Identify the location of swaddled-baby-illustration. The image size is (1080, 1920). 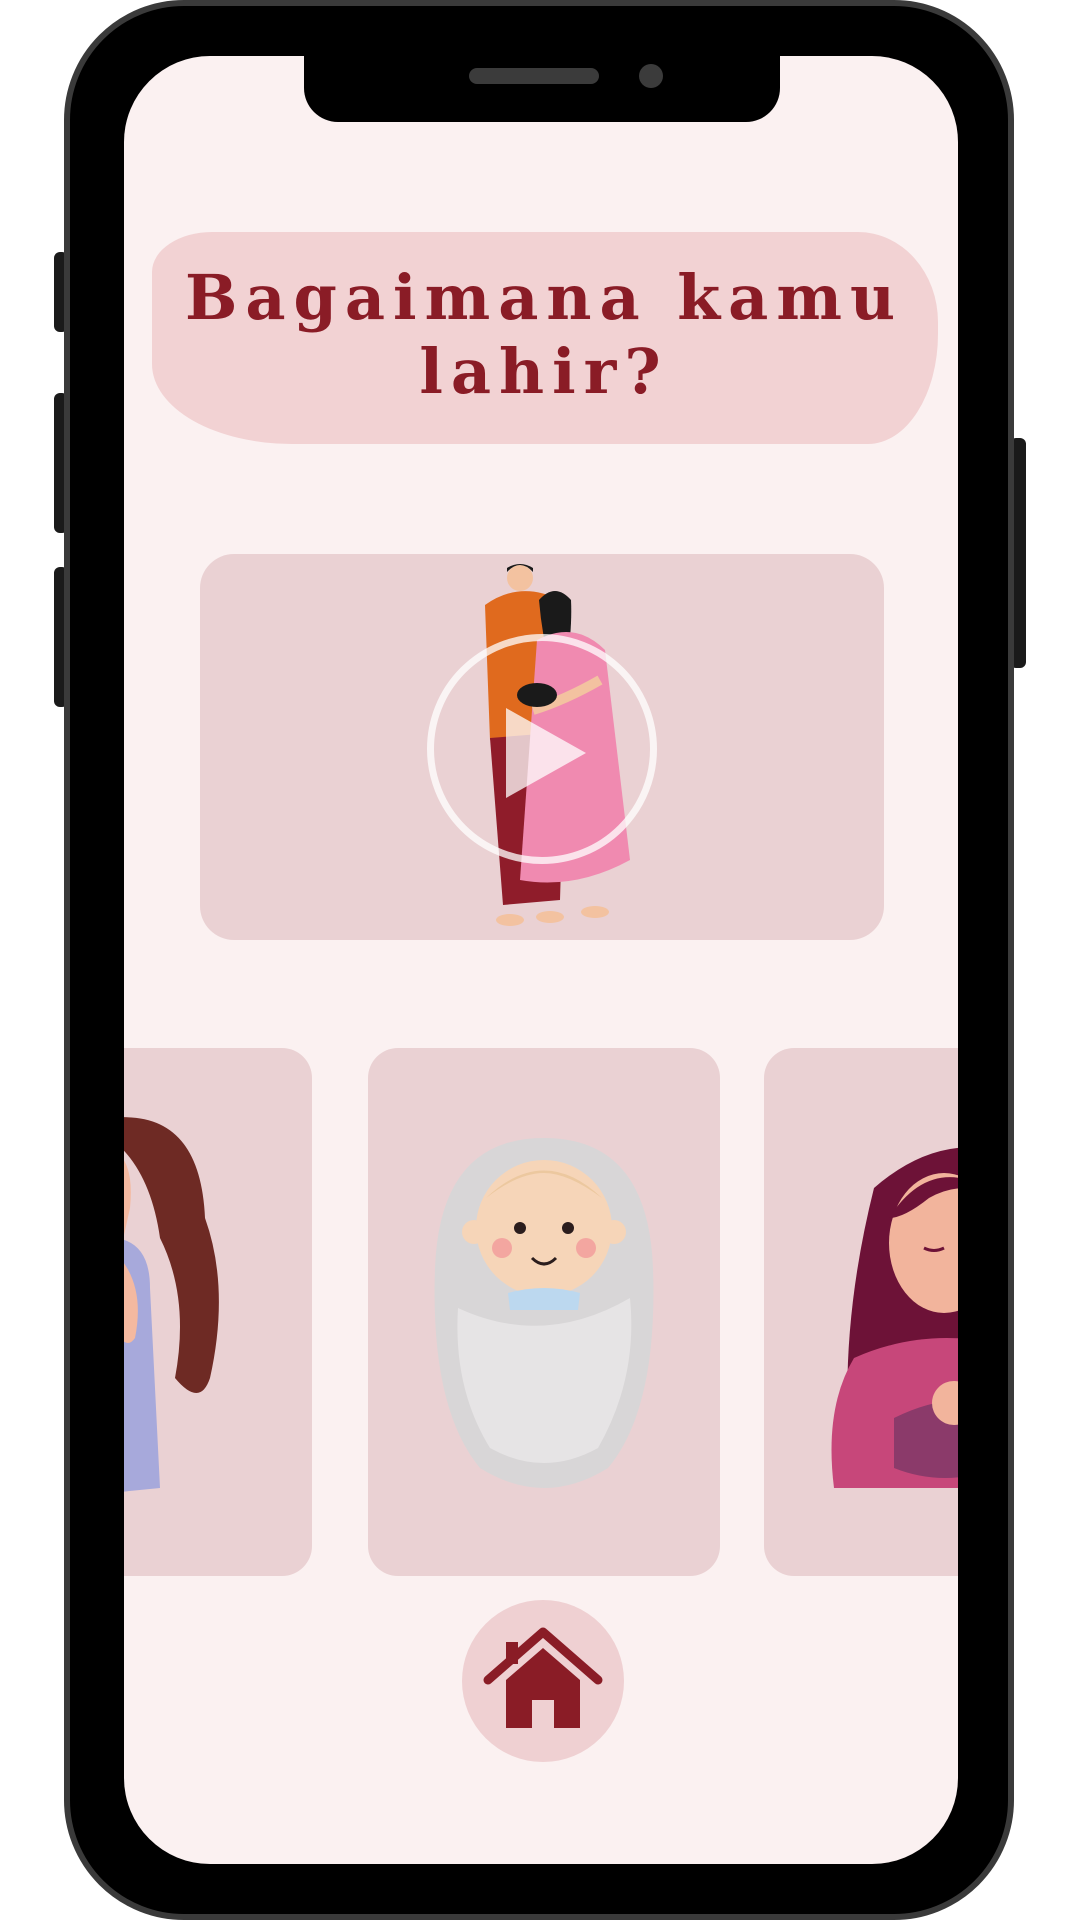
(544, 1313).